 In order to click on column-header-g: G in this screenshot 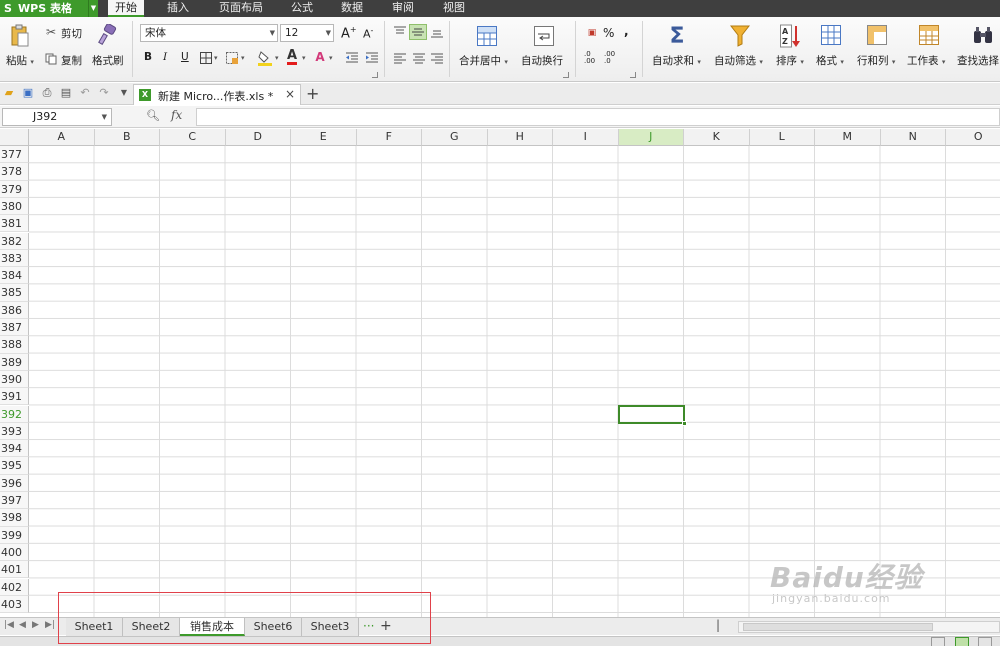, I will do `click(455, 137)`.